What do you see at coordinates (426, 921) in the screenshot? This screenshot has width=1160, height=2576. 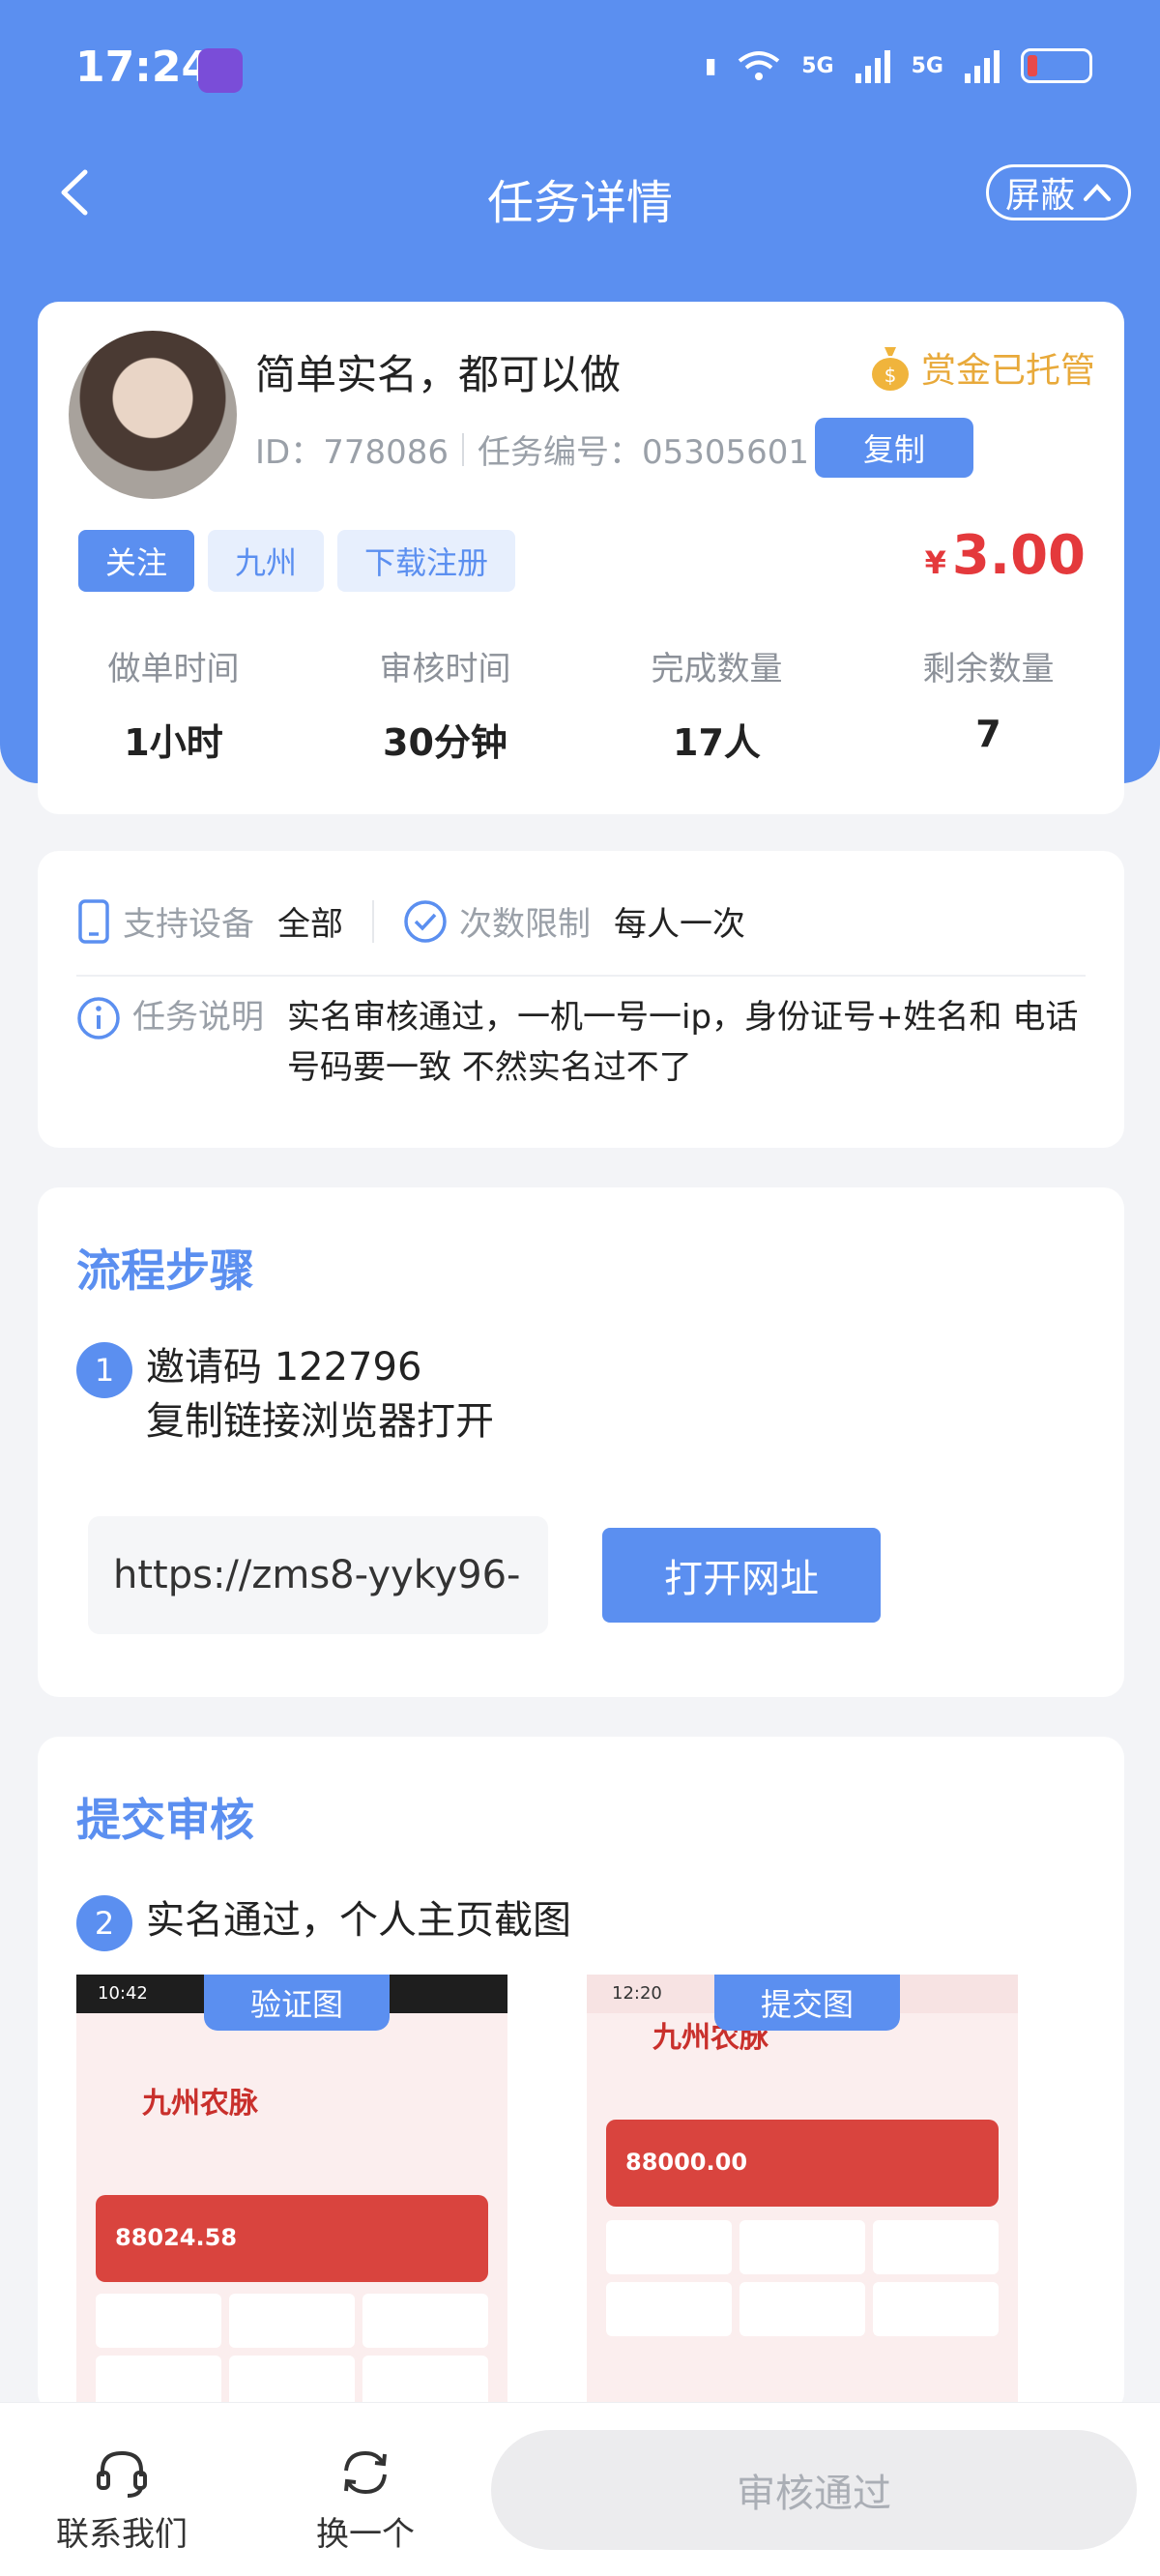 I see `check-circle-icon` at bounding box center [426, 921].